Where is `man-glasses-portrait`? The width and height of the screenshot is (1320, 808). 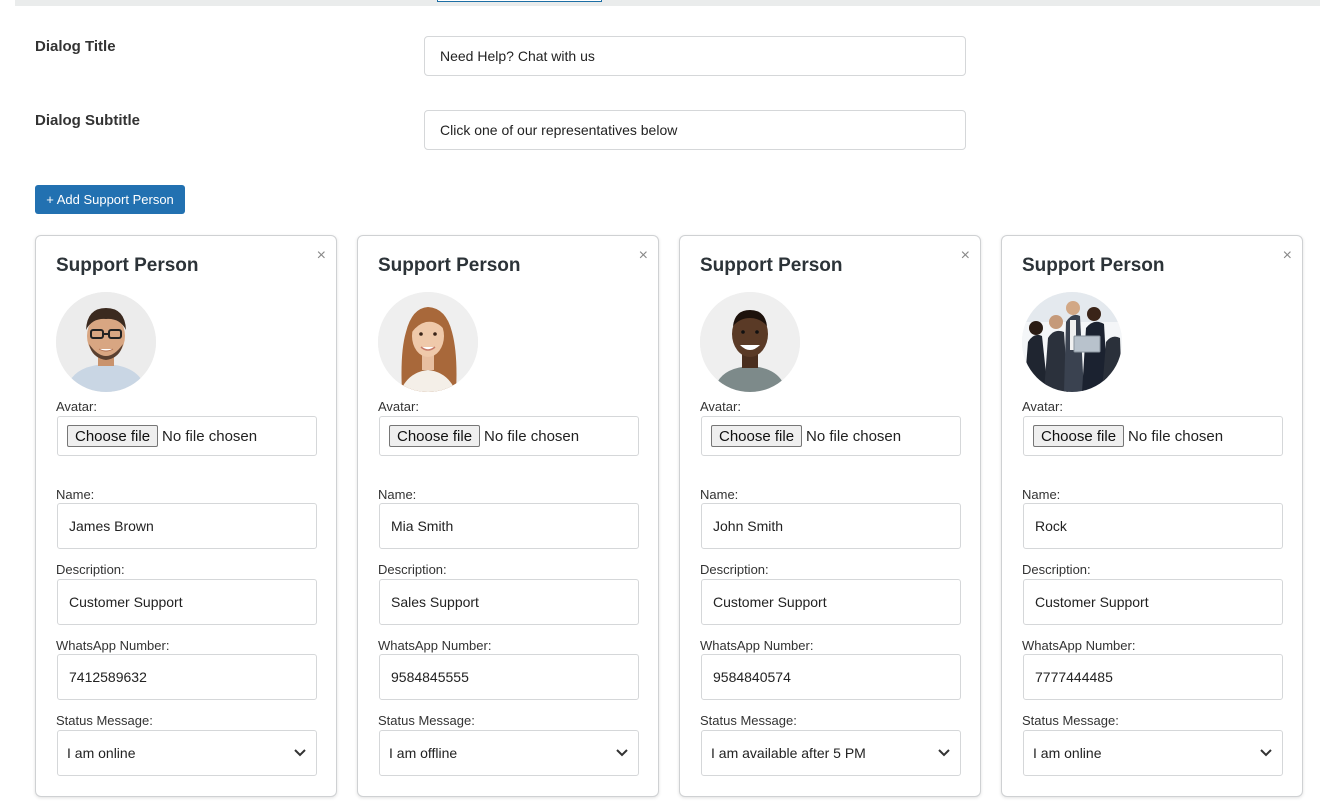
man-glasses-portrait is located at coordinates (106, 342).